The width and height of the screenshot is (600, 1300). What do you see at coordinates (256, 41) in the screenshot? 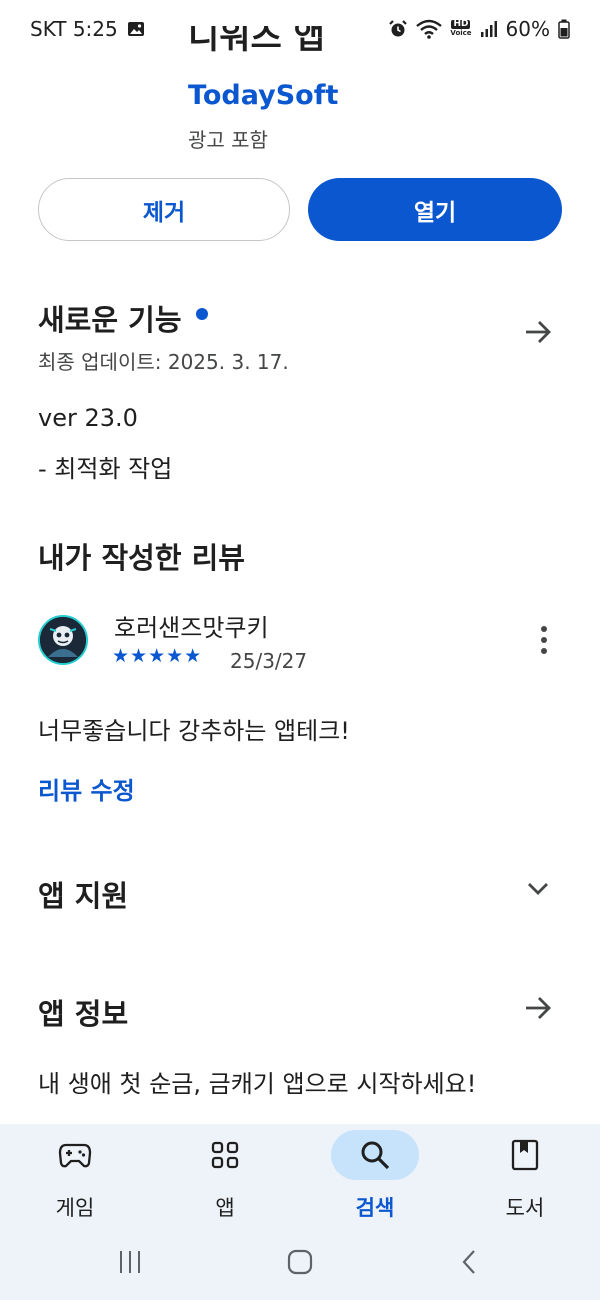
I see `app-title: 디워즈 앱` at bounding box center [256, 41].